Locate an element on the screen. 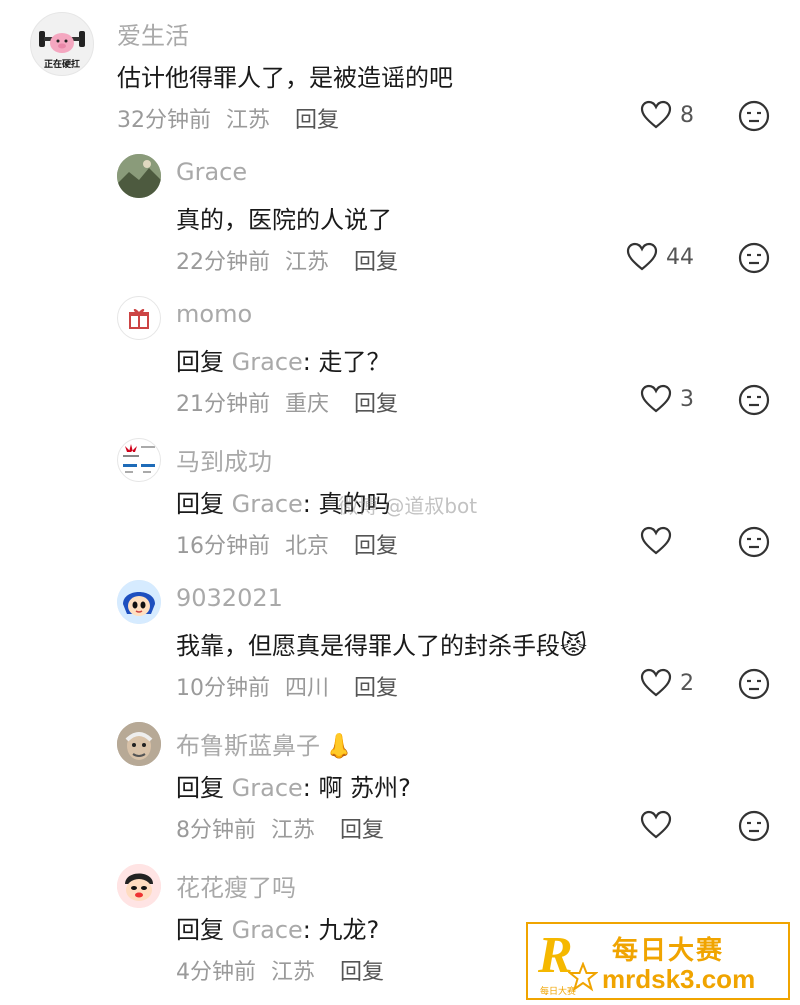 Image resolution: width=800 pixels, height=1005 pixels. promo-url: mrdsk3.com is located at coordinates (679, 979).